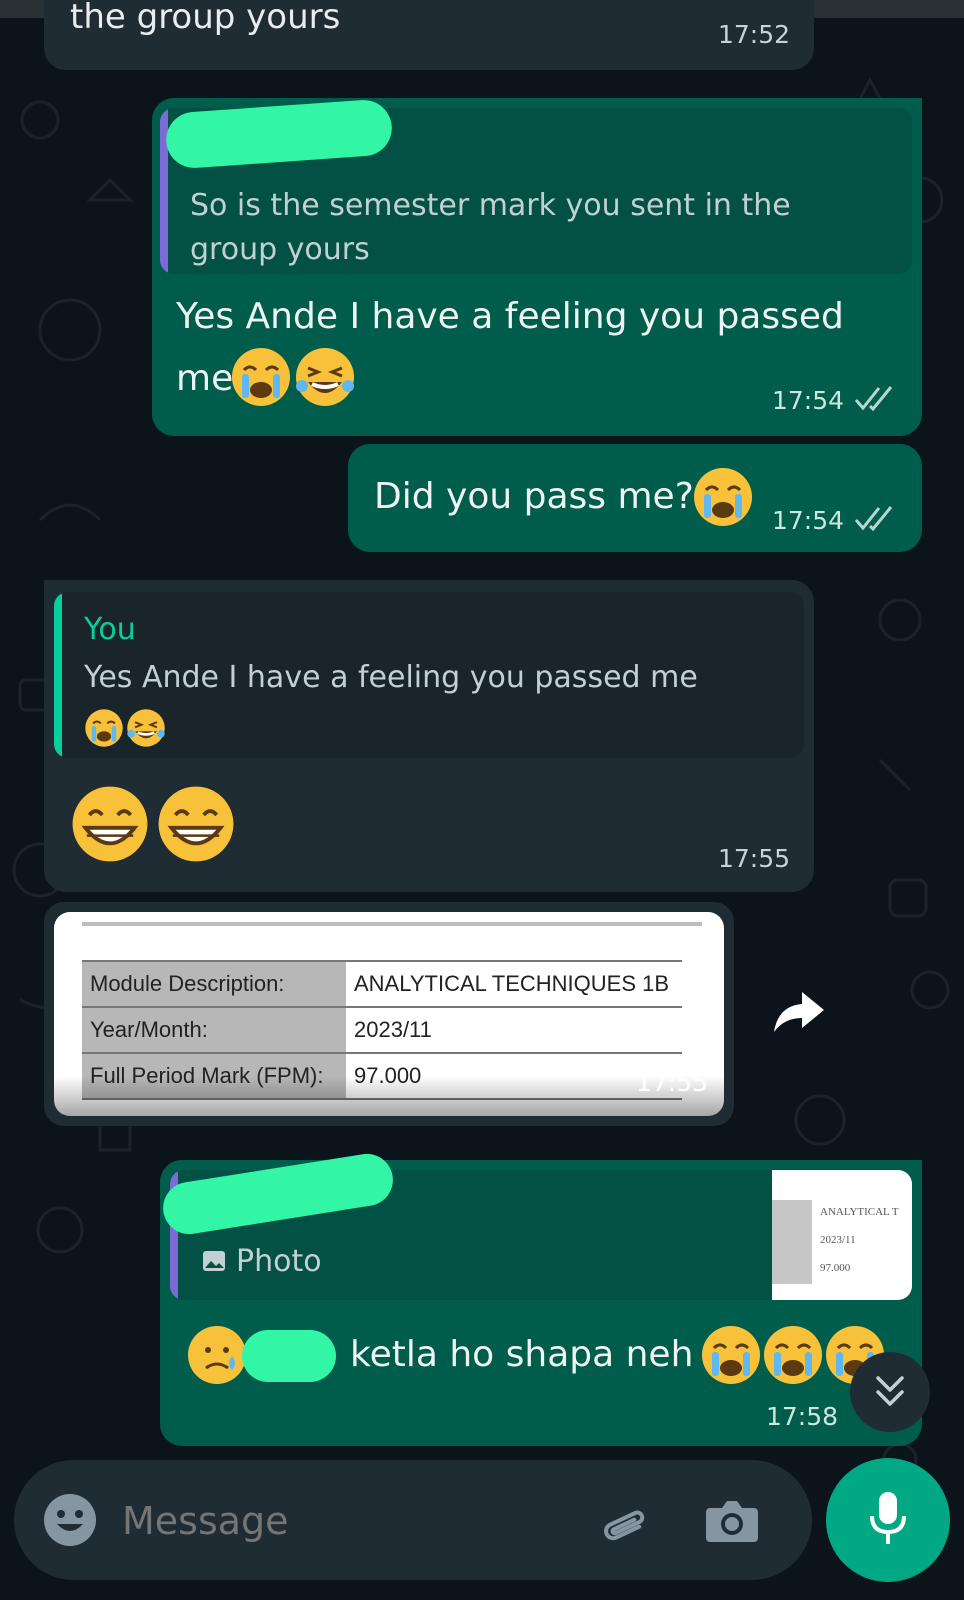  I want to click on row-value: ANALYTICAL TECHNIQUES 1B, so click(514, 984).